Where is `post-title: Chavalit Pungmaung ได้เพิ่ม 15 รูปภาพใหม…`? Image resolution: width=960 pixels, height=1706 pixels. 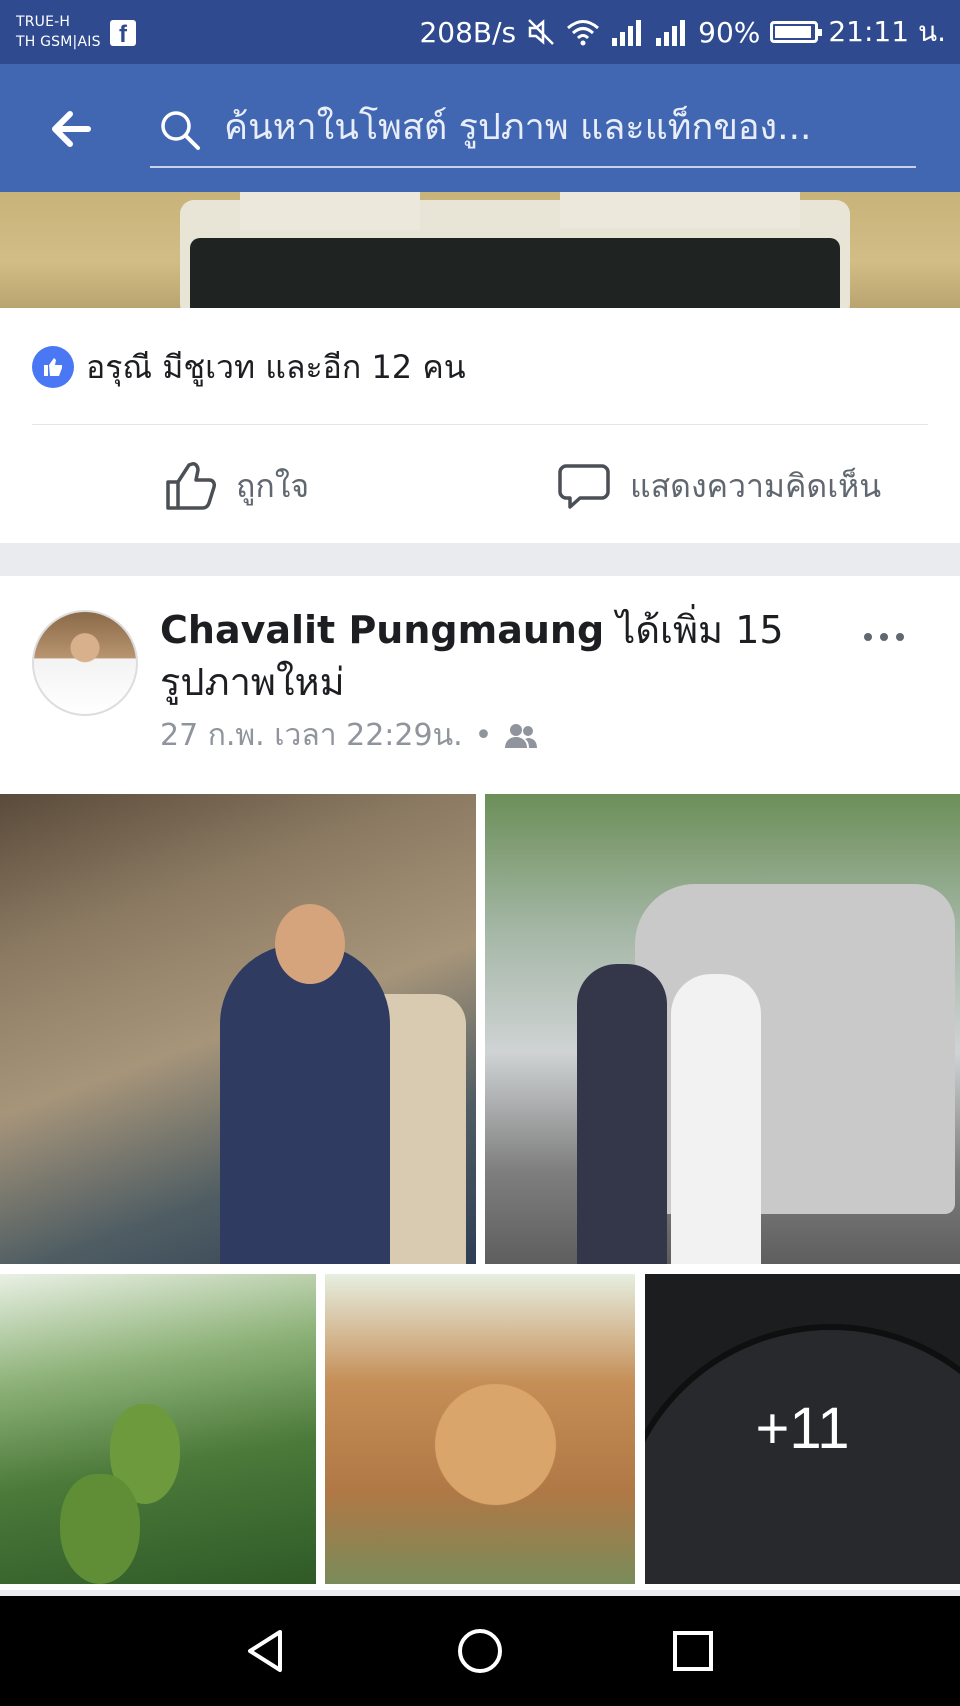
post-title: Chavalit Pungmaung ได้เพิ่ม 15 รูปภาพใหม… is located at coordinates (500, 656).